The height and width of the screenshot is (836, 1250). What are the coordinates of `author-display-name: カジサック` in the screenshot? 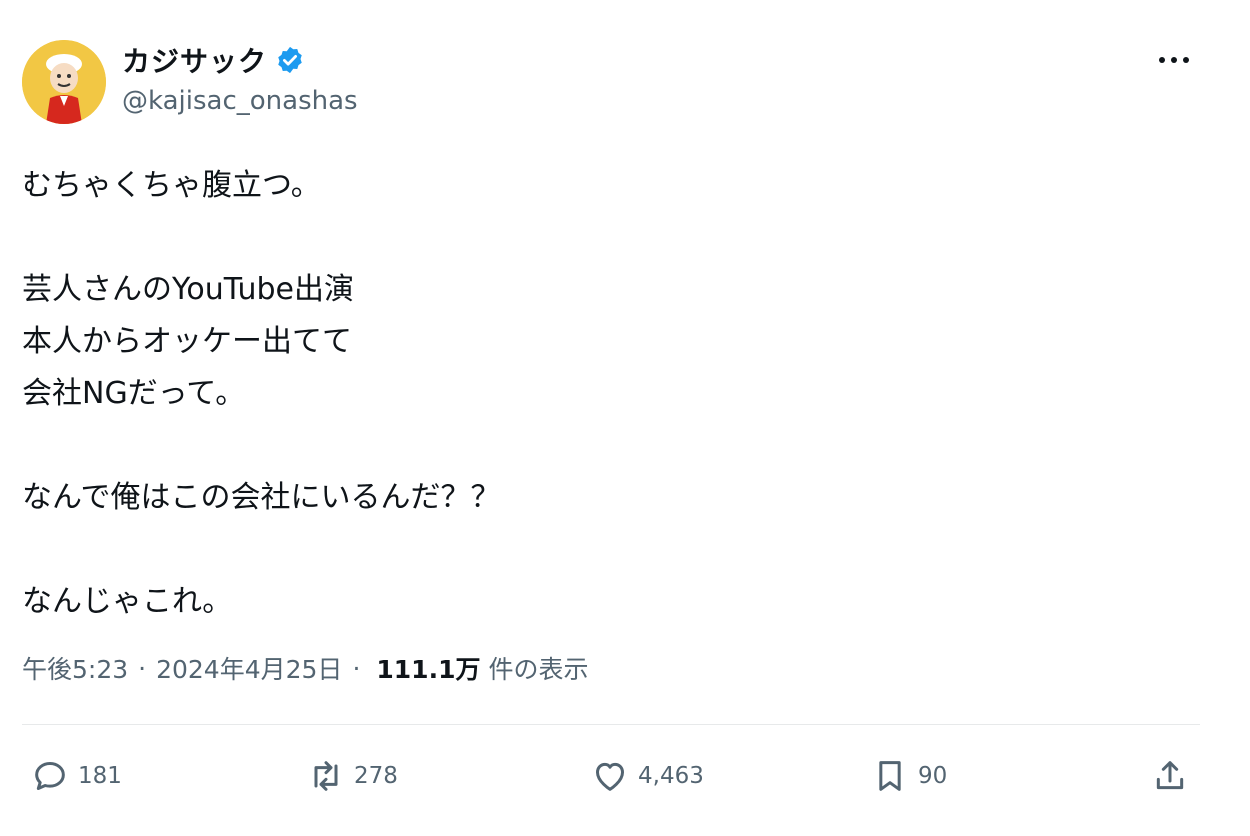 It's located at (194, 60).